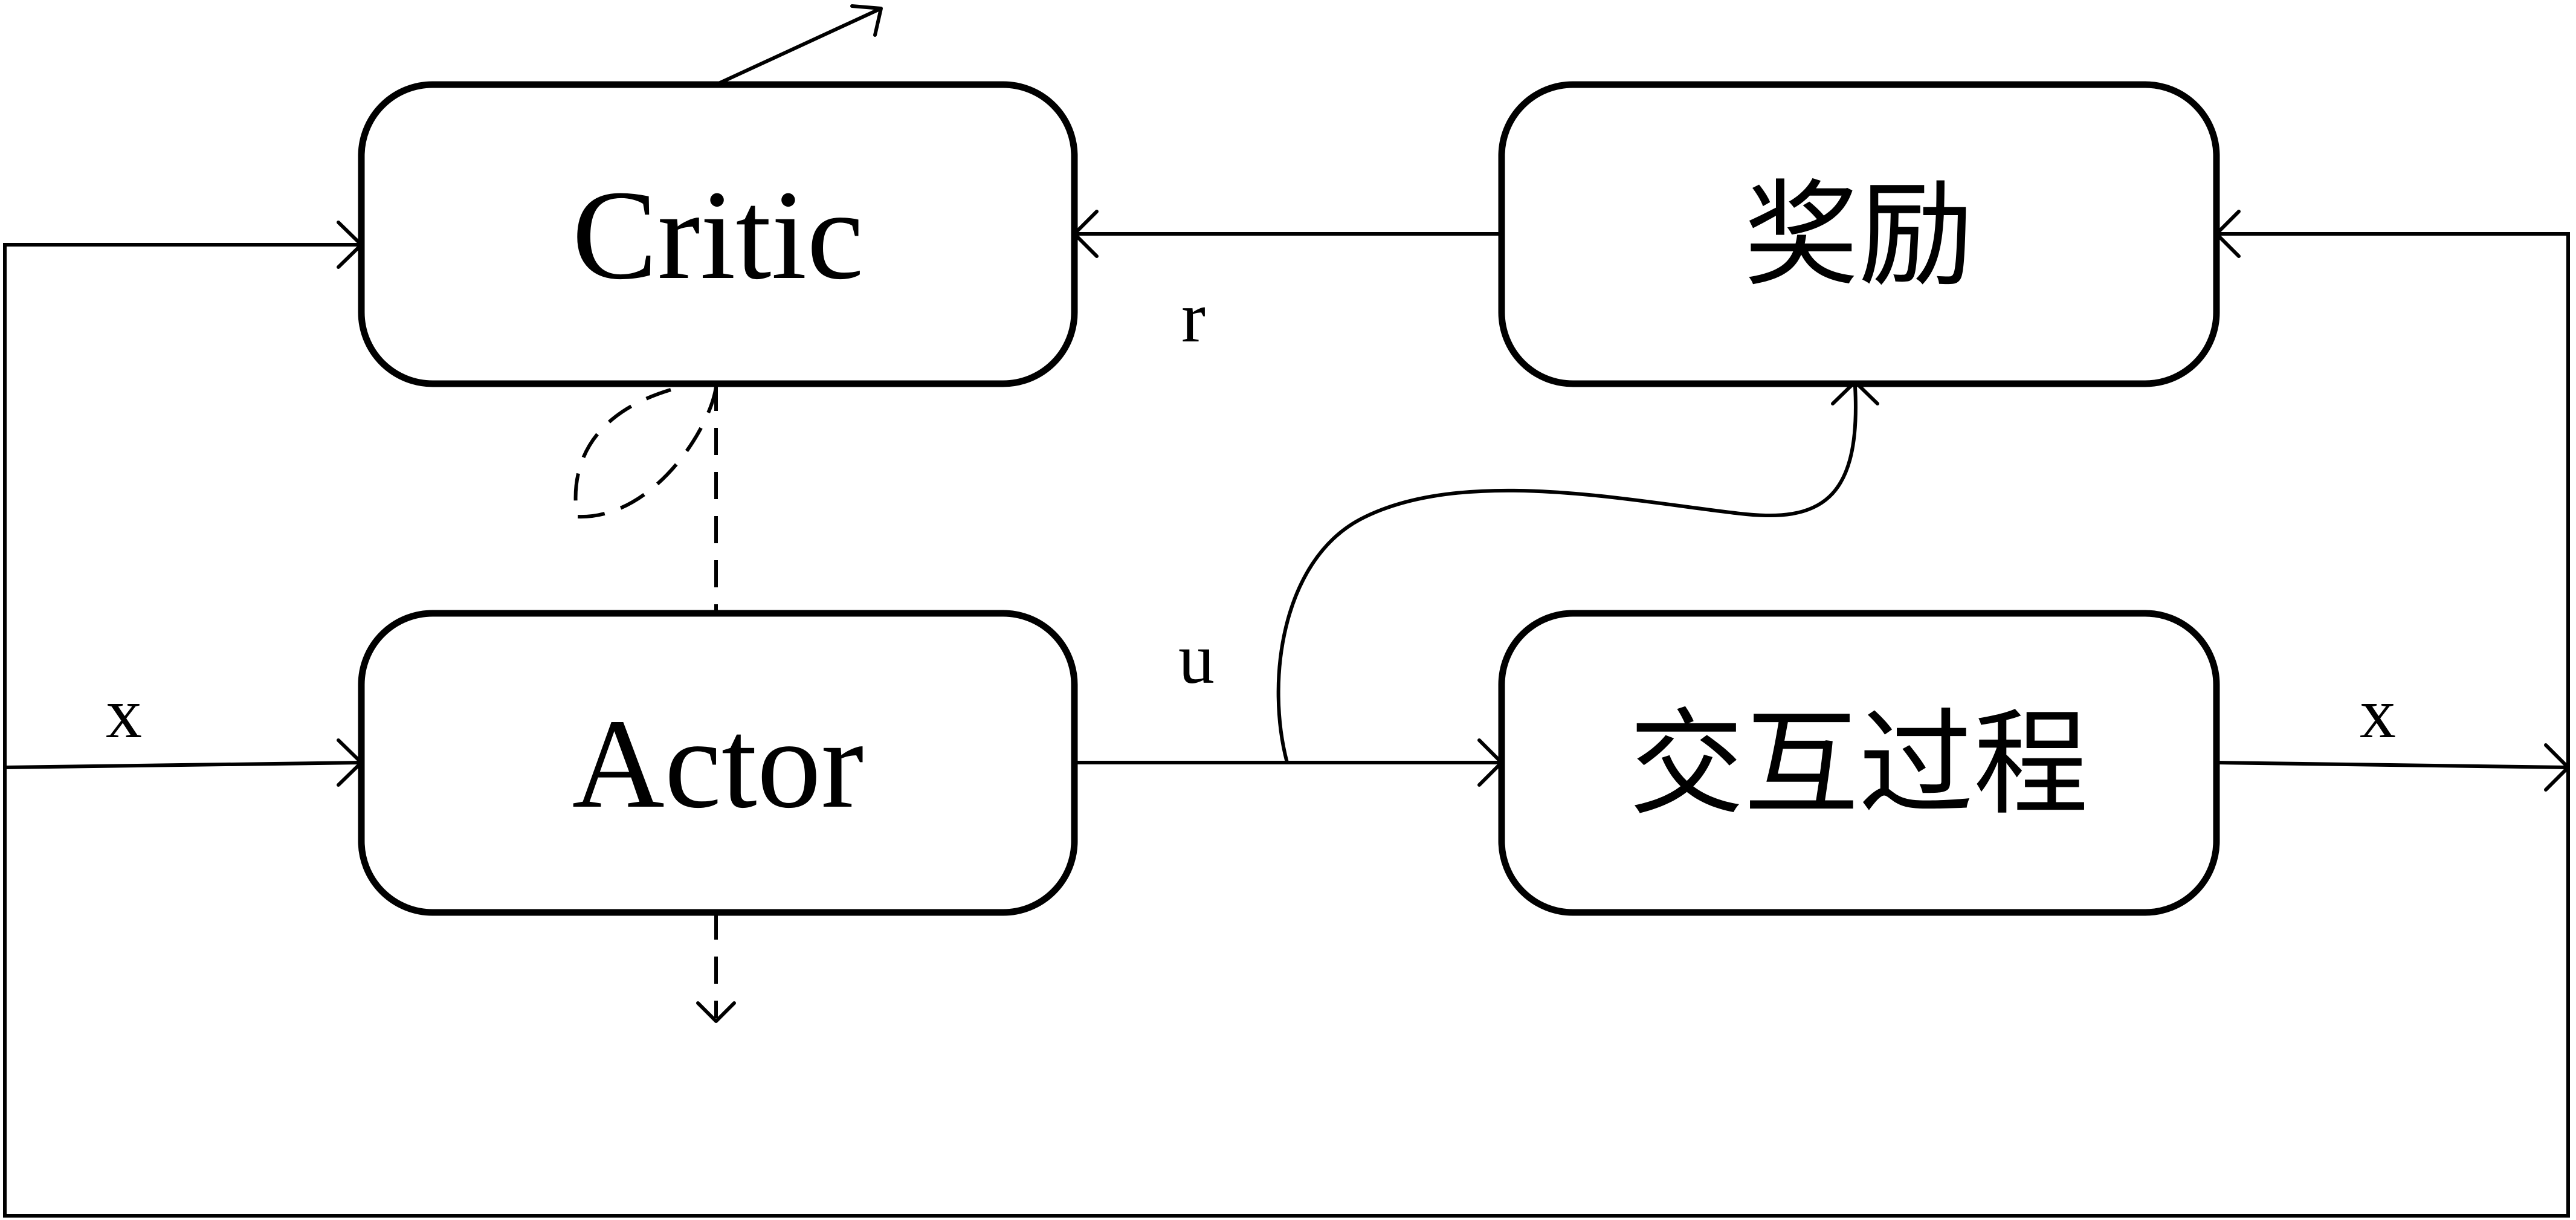 Image resolution: width=2576 pixels, height=1220 pixels. I want to click on state-input-line, so click(183, 765).